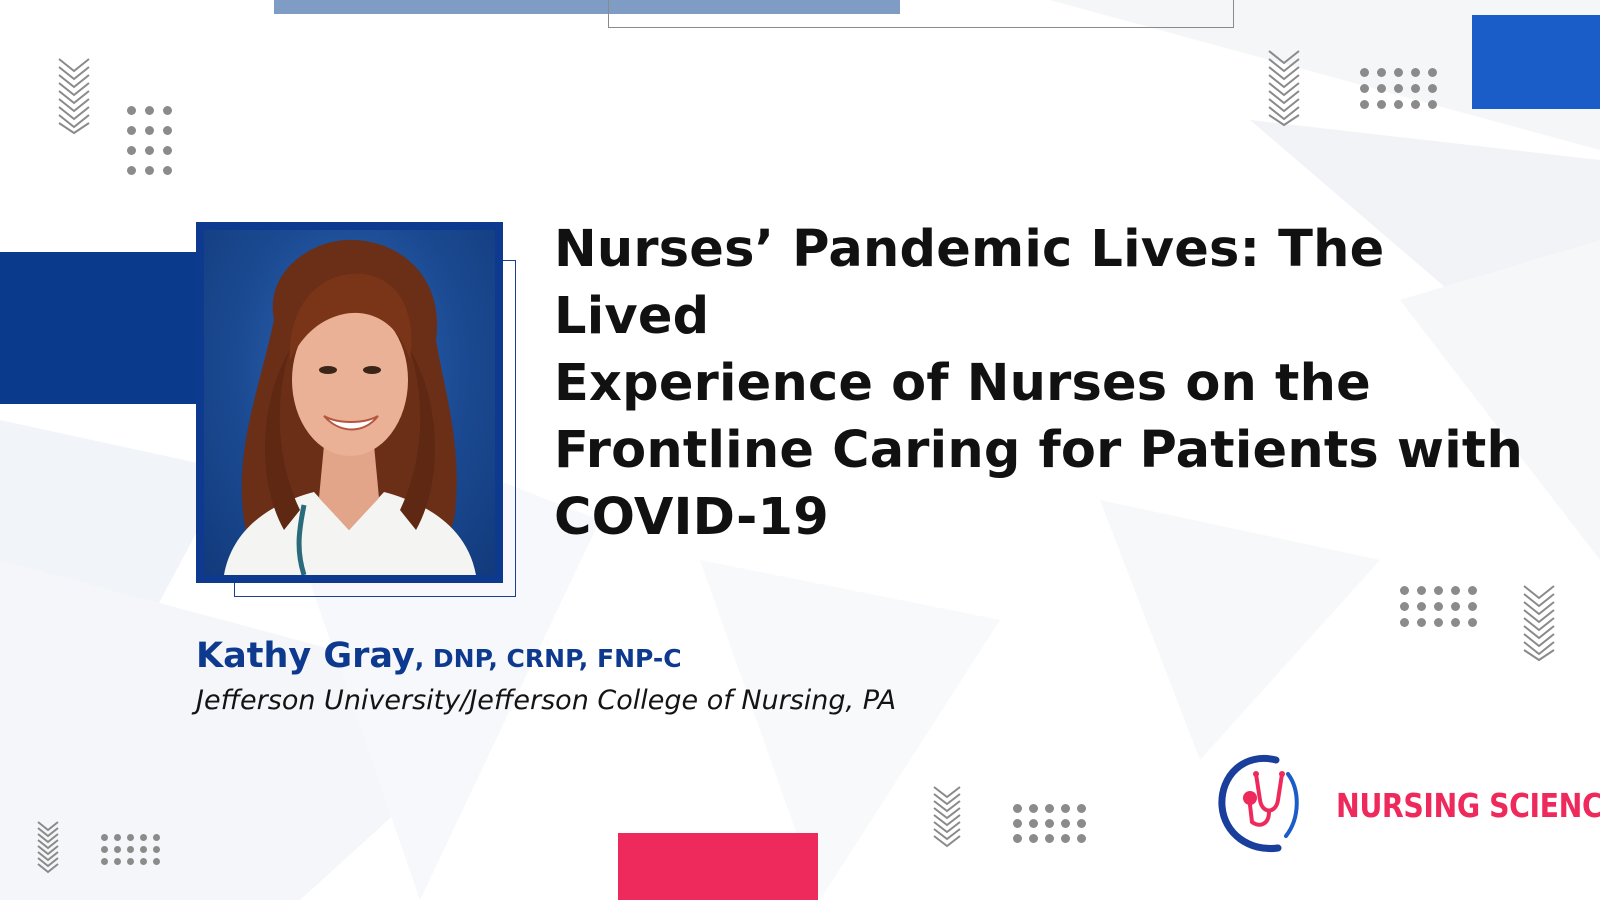  Describe the element at coordinates (1536, 62) in the screenshot. I see `top-right-blue-block` at that location.